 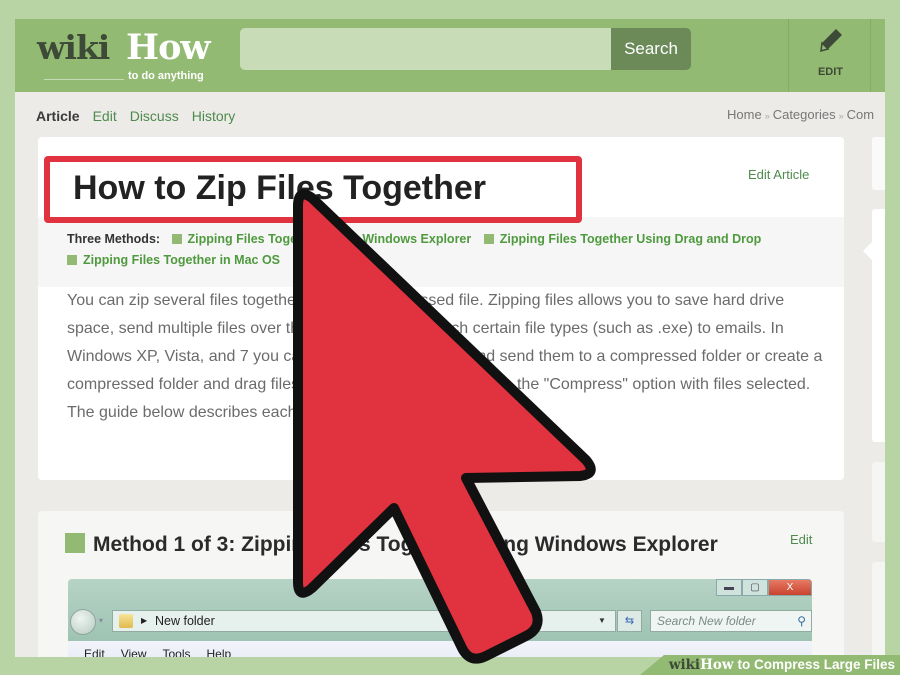 I want to click on folder-search-input: Search New folder ⚲, so click(x=731, y=621).